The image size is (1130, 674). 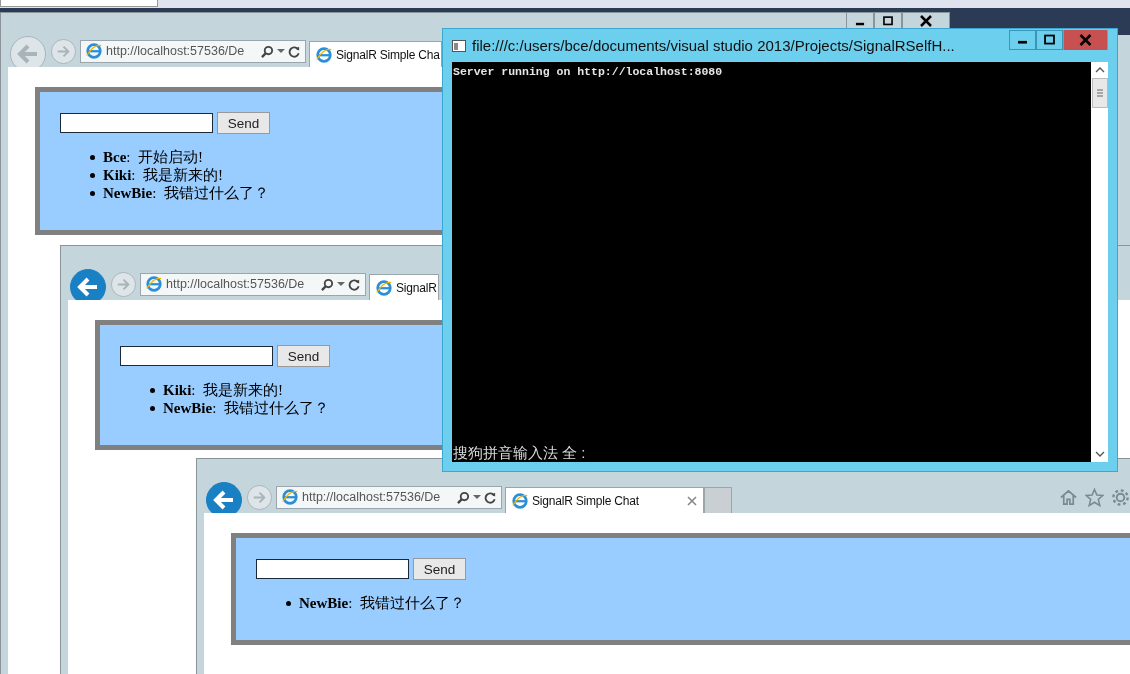 What do you see at coordinates (1022, 40) in the screenshot?
I see `minimize-icon` at bounding box center [1022, 40].